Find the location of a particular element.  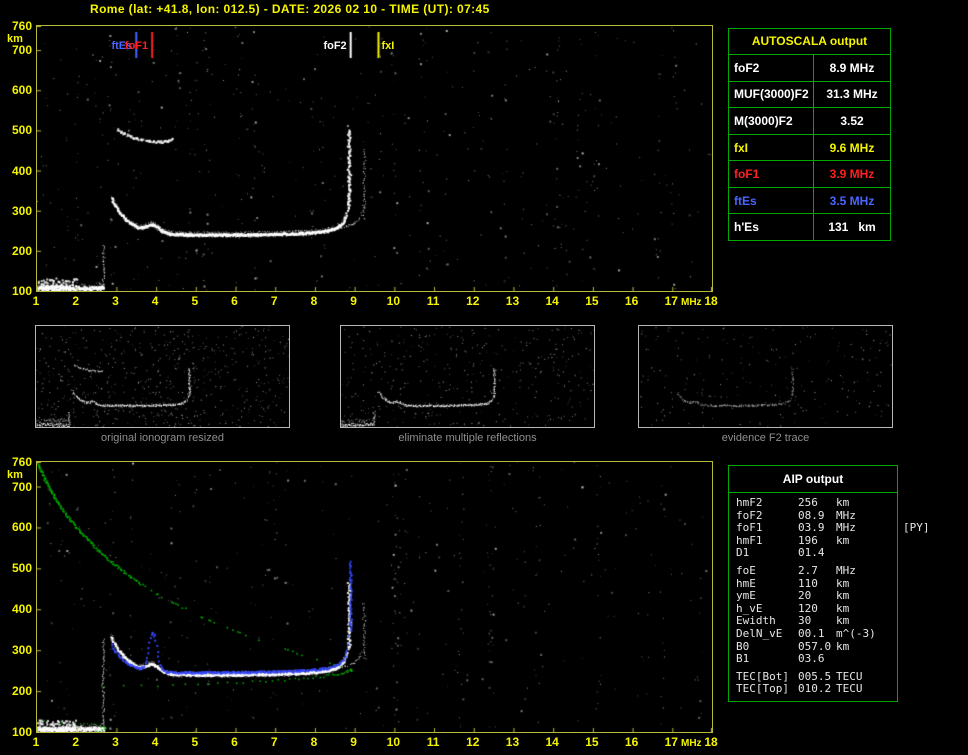

autoscala-row: M(3000)F2 3.52 is located at coordinates (809, 121).